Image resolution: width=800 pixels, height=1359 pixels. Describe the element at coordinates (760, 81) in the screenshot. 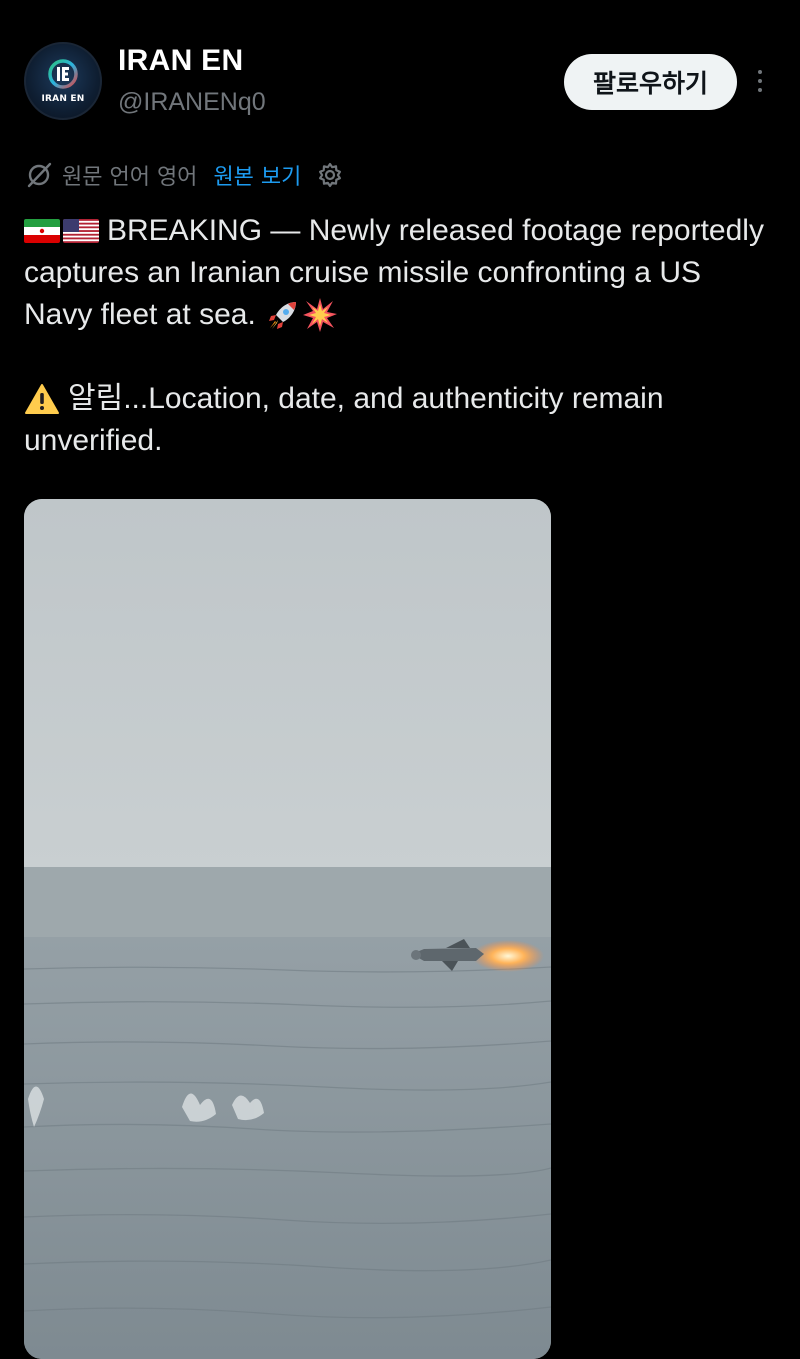

I see `more-options-icon` at that location.